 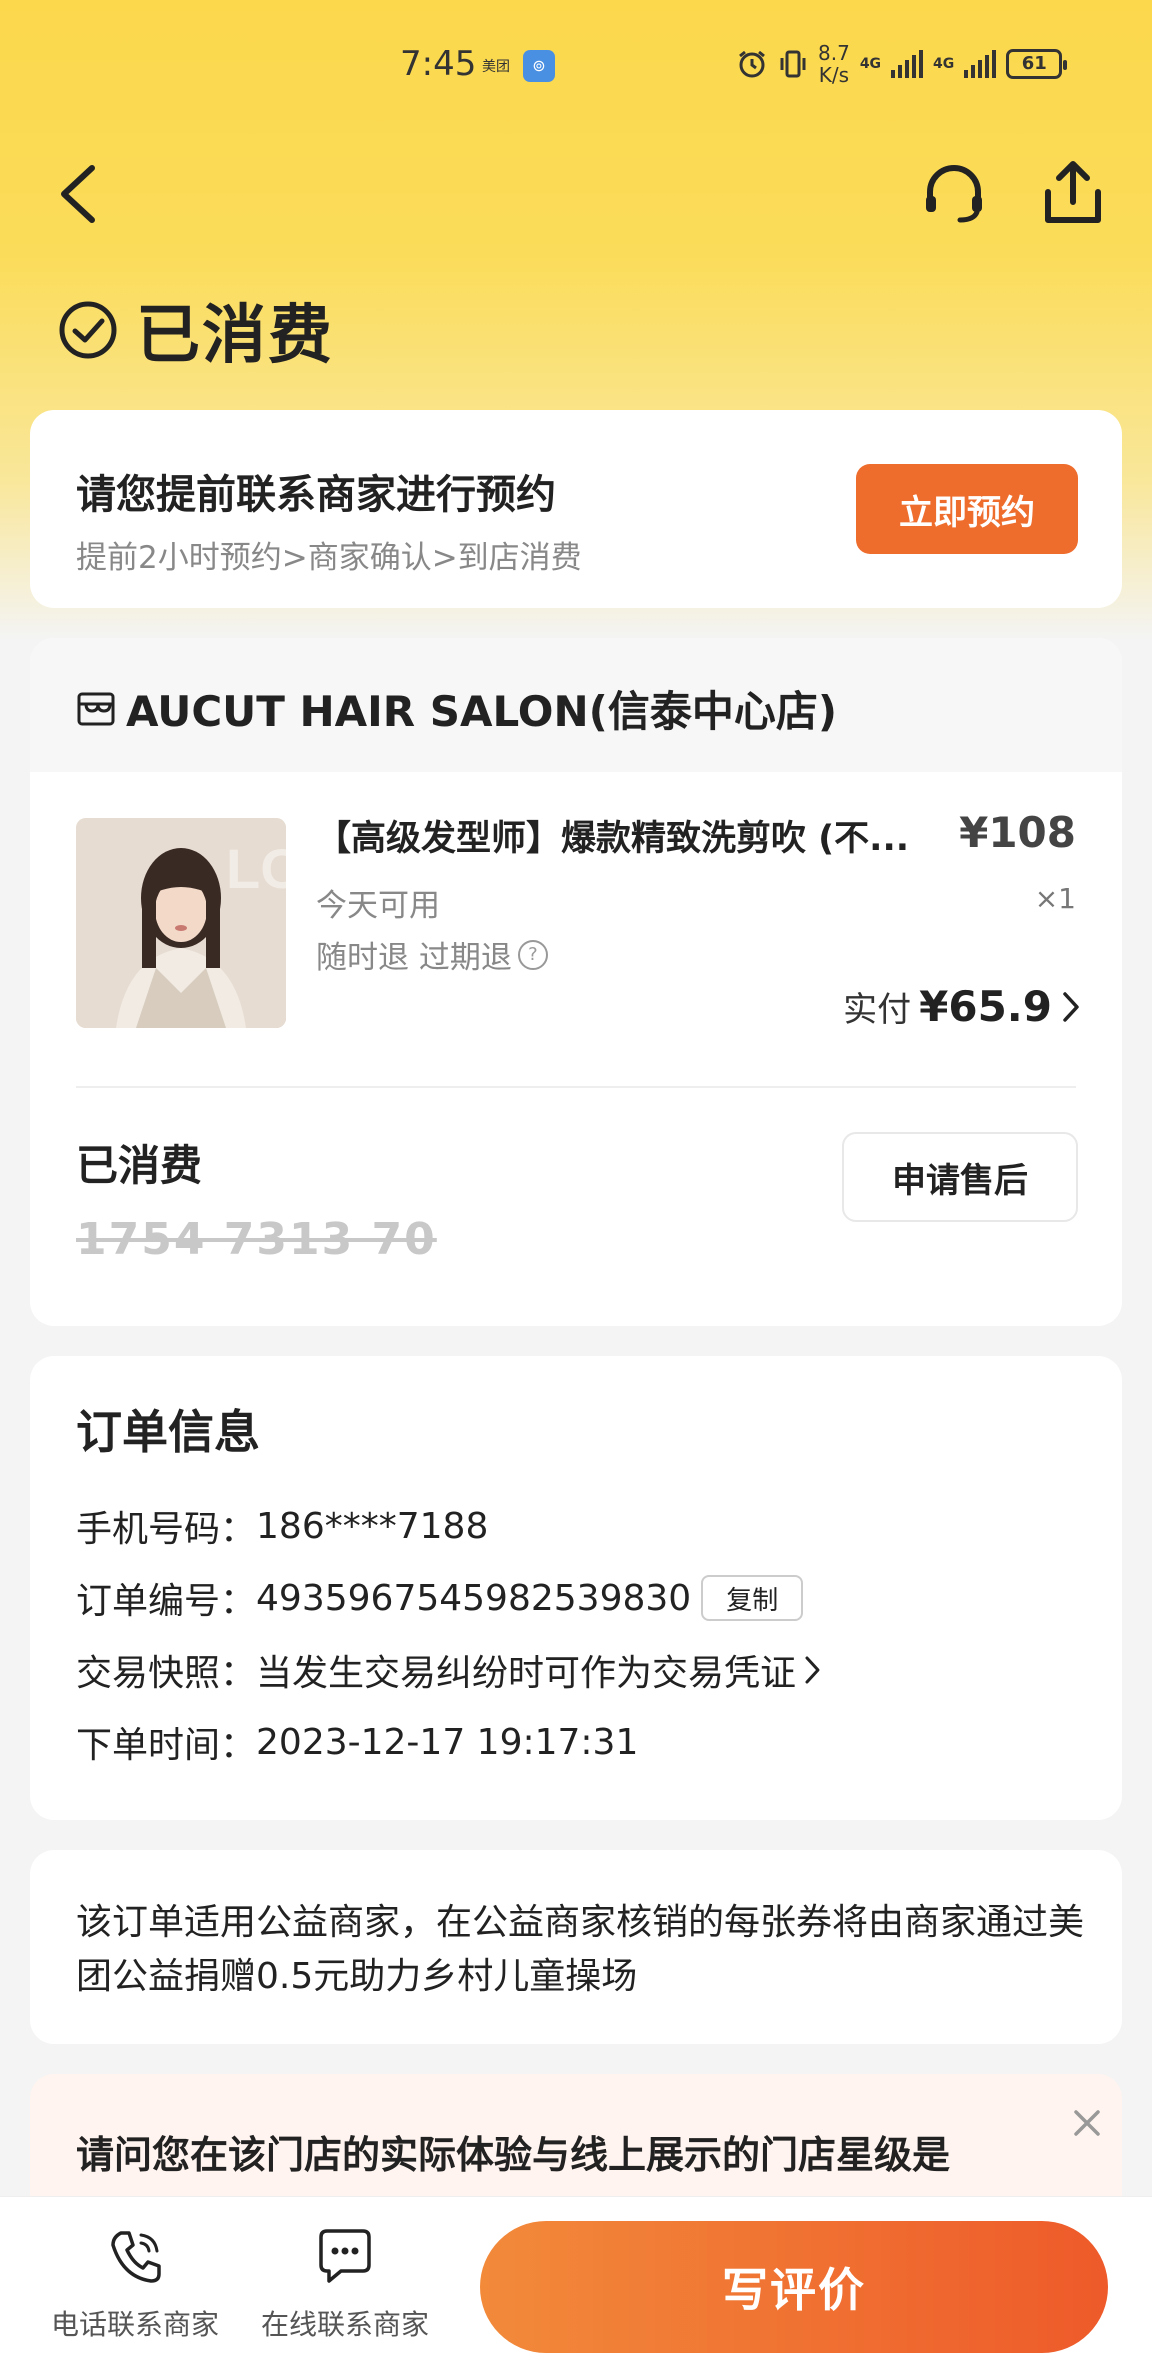 I want to click on book-now-button: 立即预约, so click(x=967, y=509).